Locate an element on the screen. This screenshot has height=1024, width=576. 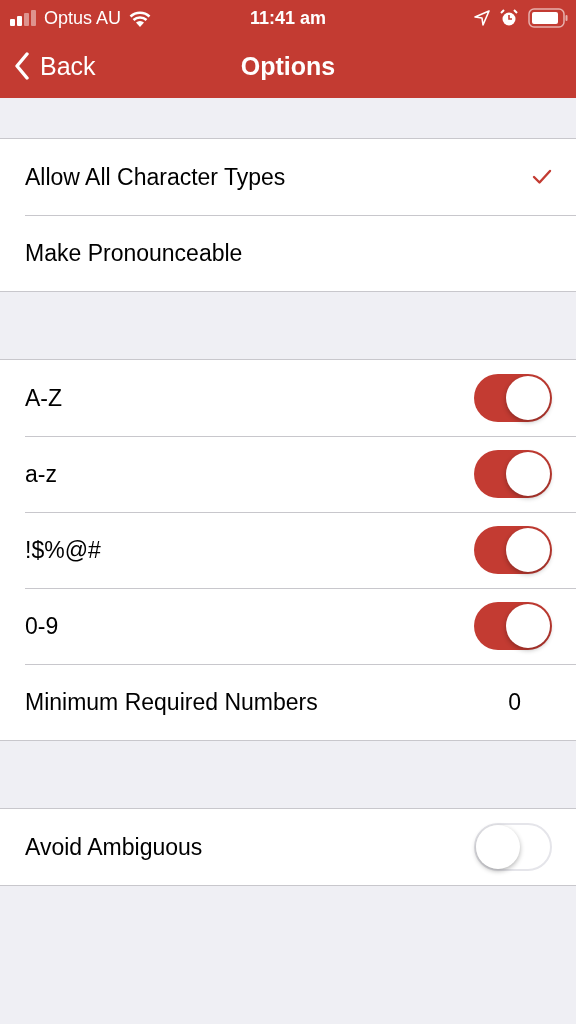
row-label: a-z is located at coordinates (41, 474).